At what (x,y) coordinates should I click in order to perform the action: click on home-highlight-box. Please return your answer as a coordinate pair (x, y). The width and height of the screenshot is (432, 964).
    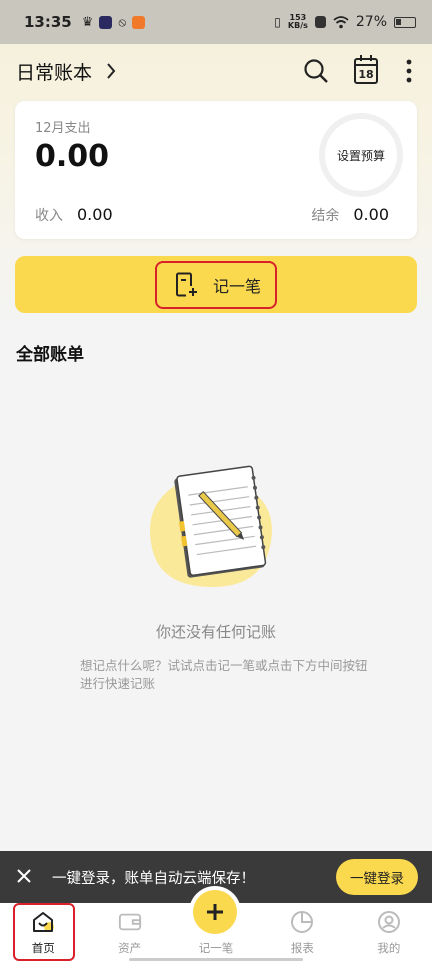
    Looking at the image, I should click on (44, 932).